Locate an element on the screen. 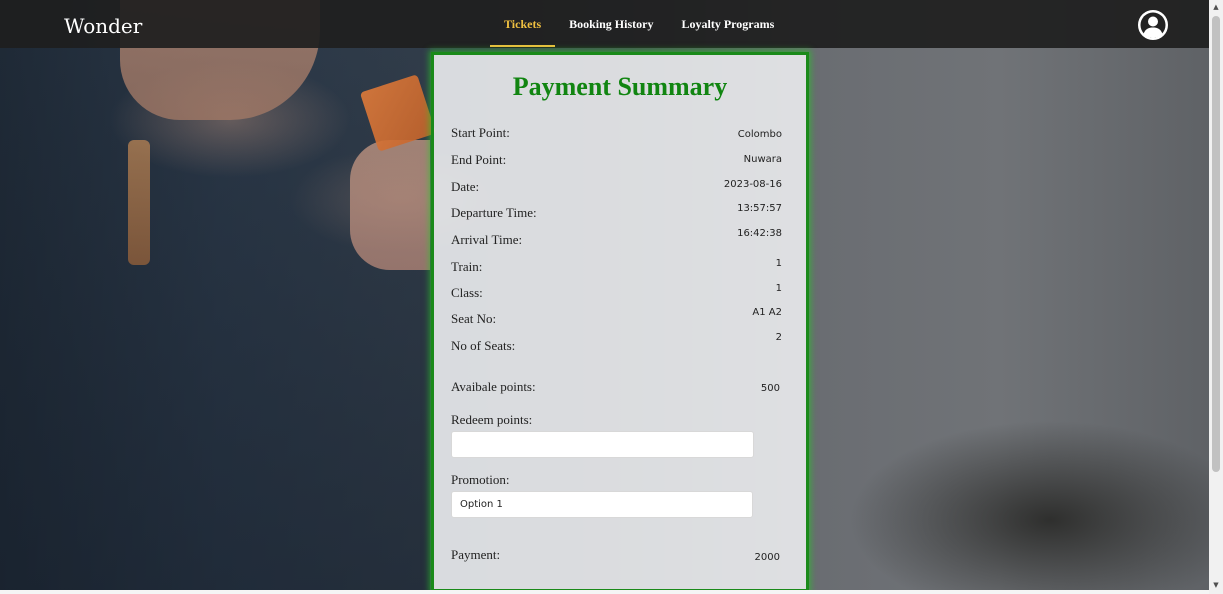 This screenshot has width=1223, height=594. value-no-of-seats: 2 is located at coordinates (778, 337).